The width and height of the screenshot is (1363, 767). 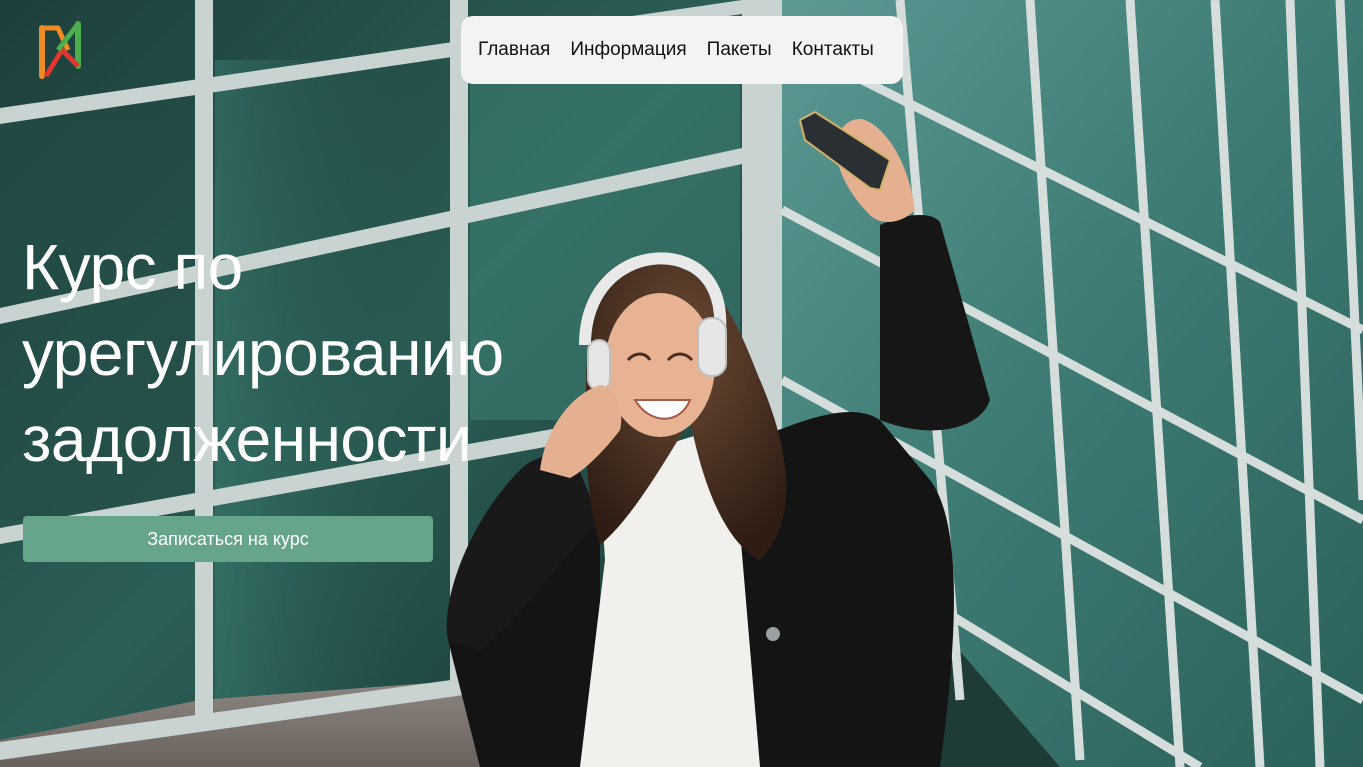 I want to click on brand-logo-icon, so click(x=60, y=52).